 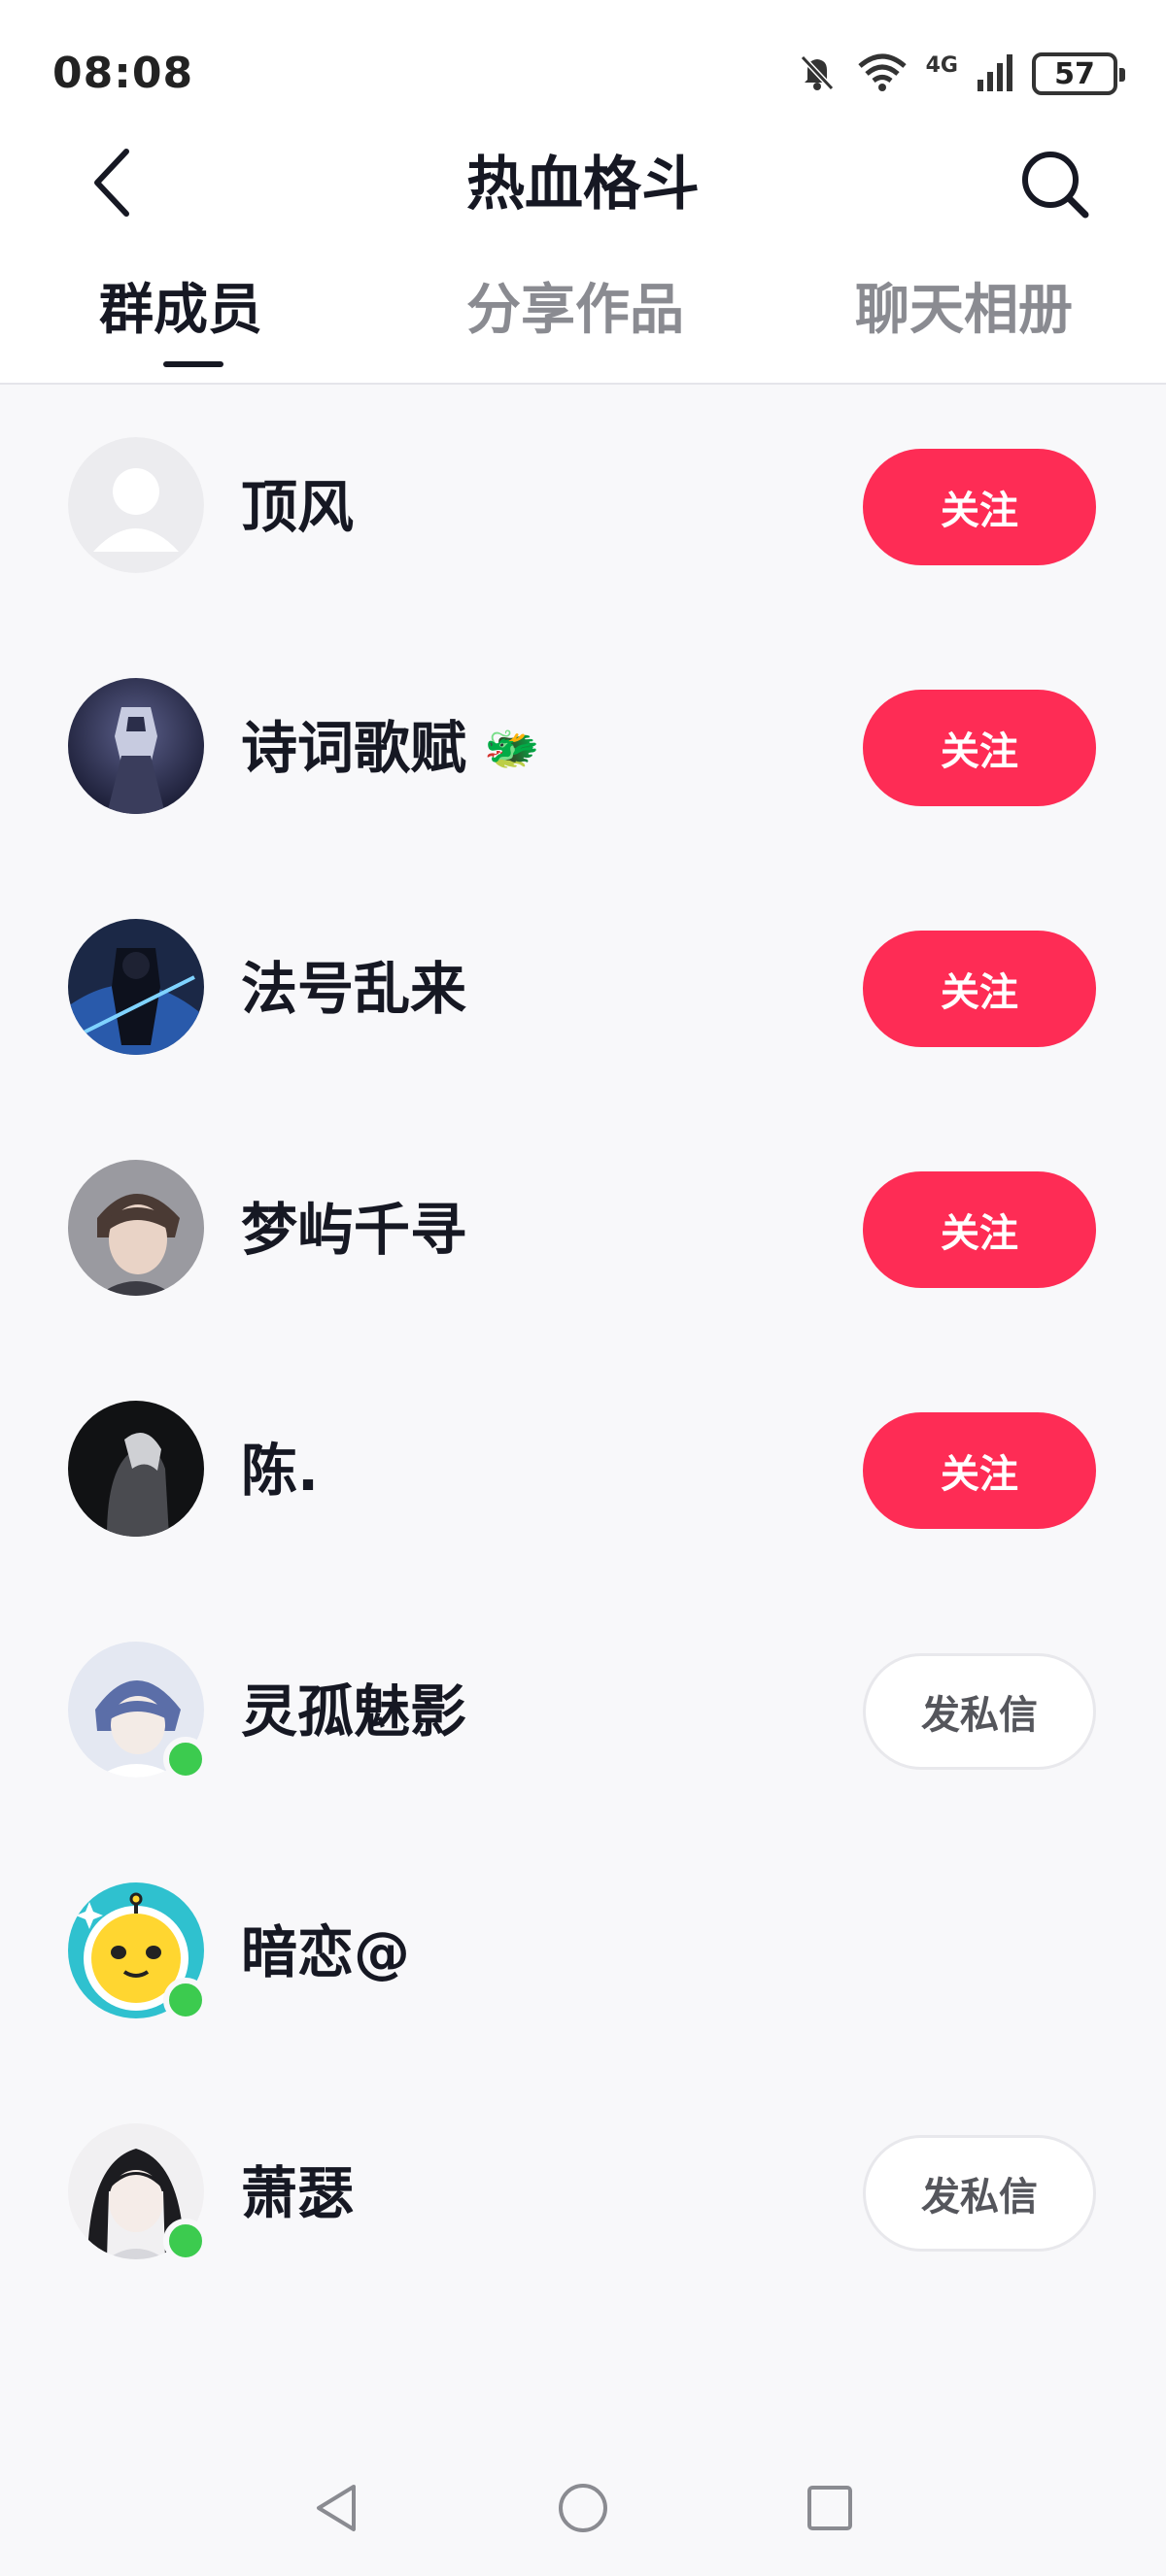 What do you see at coordinates (583, 988) in the screenshot?
I see `member-row: 法号乱来 关注` at bounding box center [583, 988].